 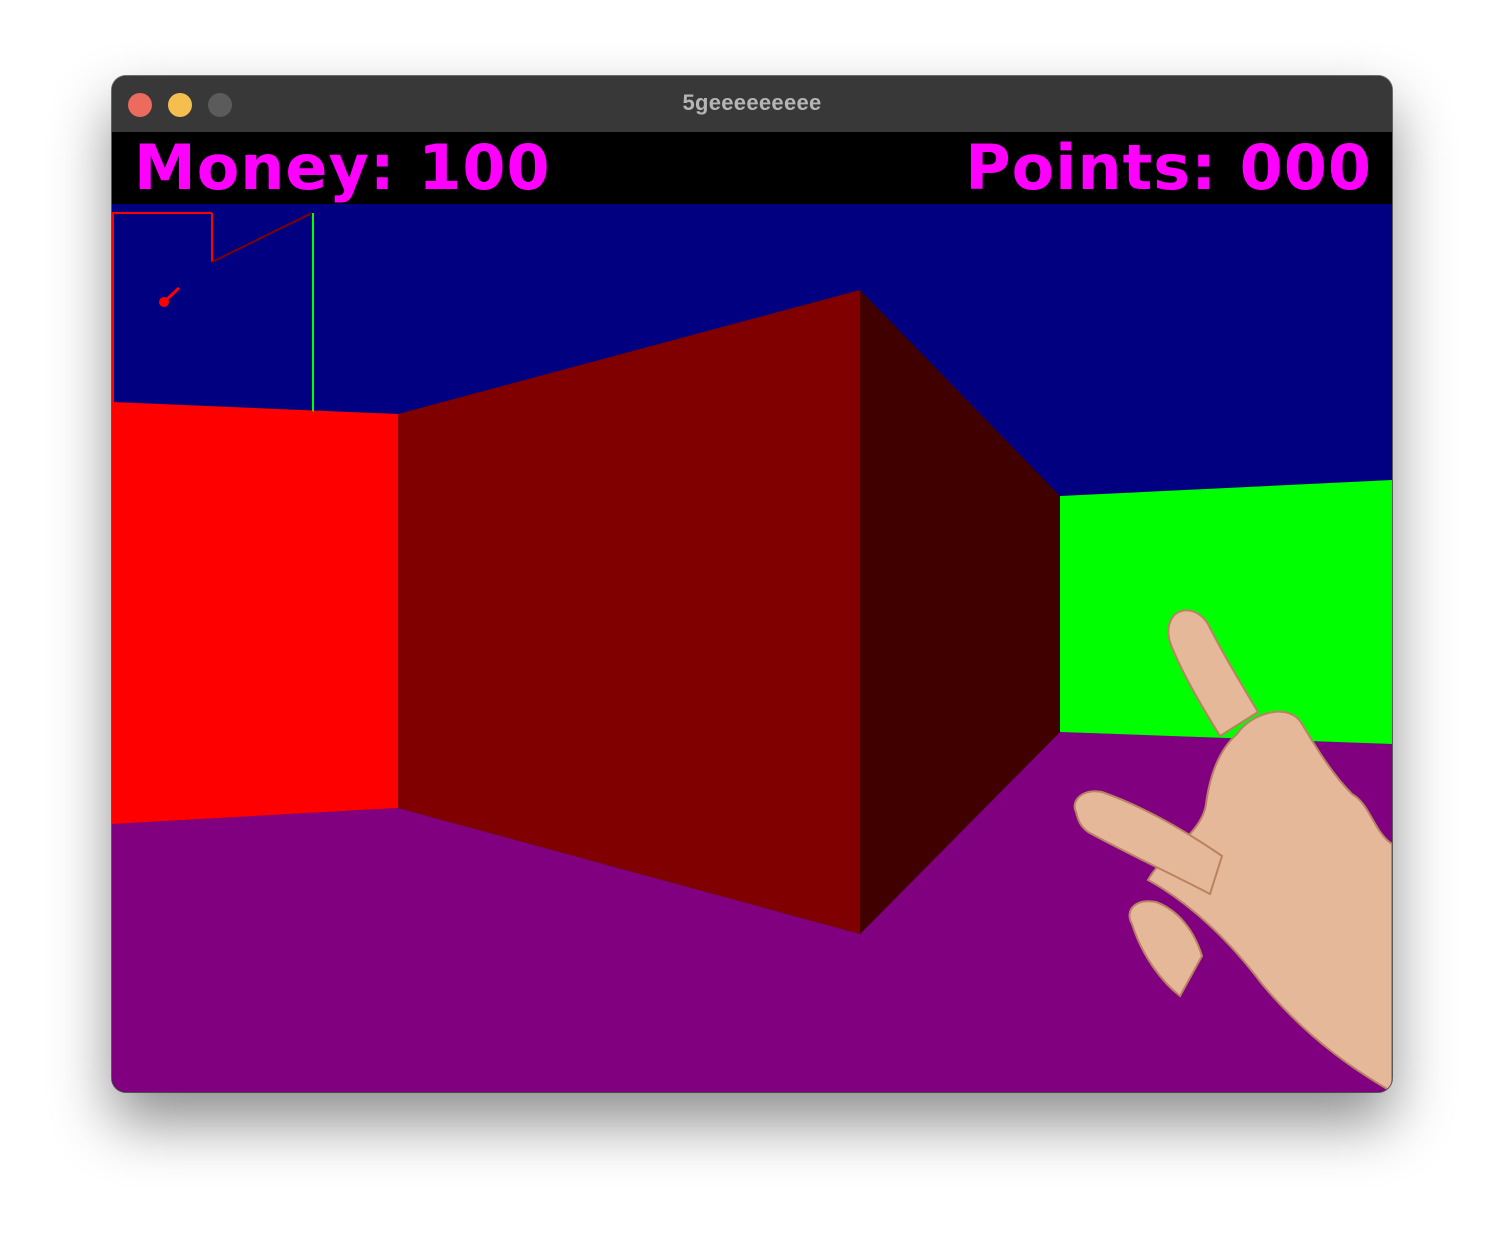 I want to click on money-counter: Money: 100, so click(x=342, y=168).